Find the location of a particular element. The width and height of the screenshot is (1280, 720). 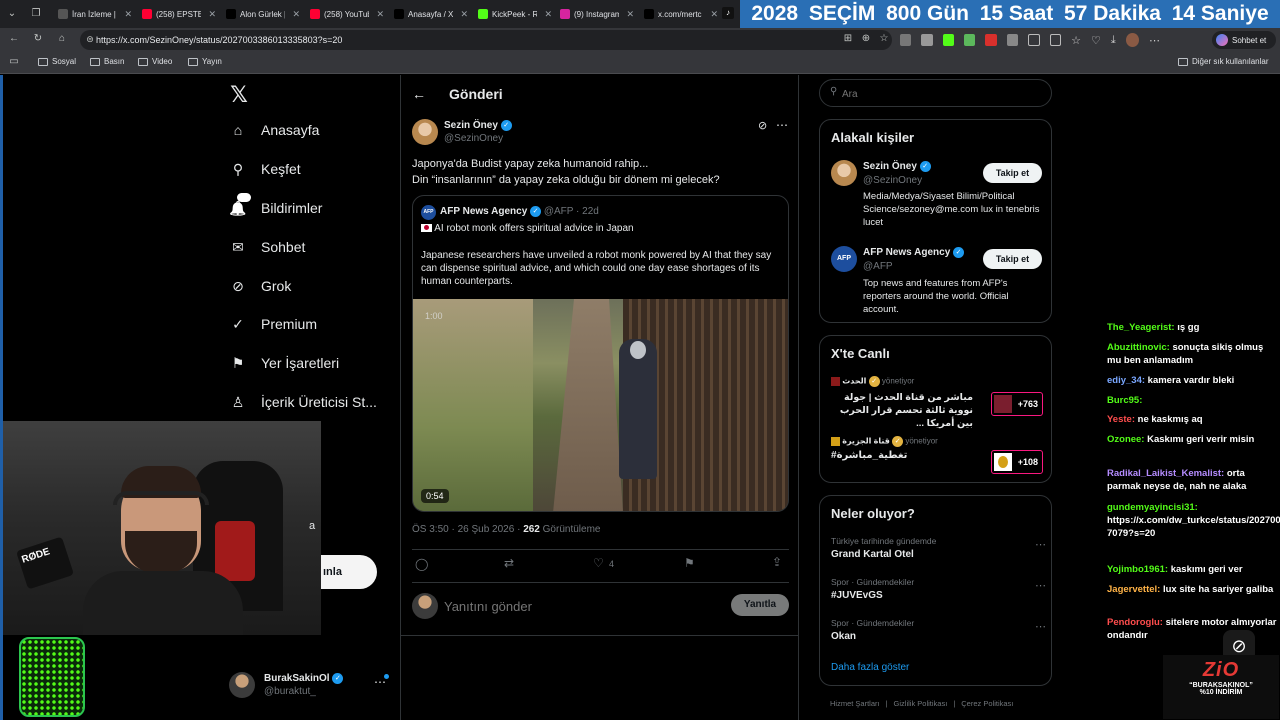

share-icon: ⇪ is located at coordinates (777, 562).